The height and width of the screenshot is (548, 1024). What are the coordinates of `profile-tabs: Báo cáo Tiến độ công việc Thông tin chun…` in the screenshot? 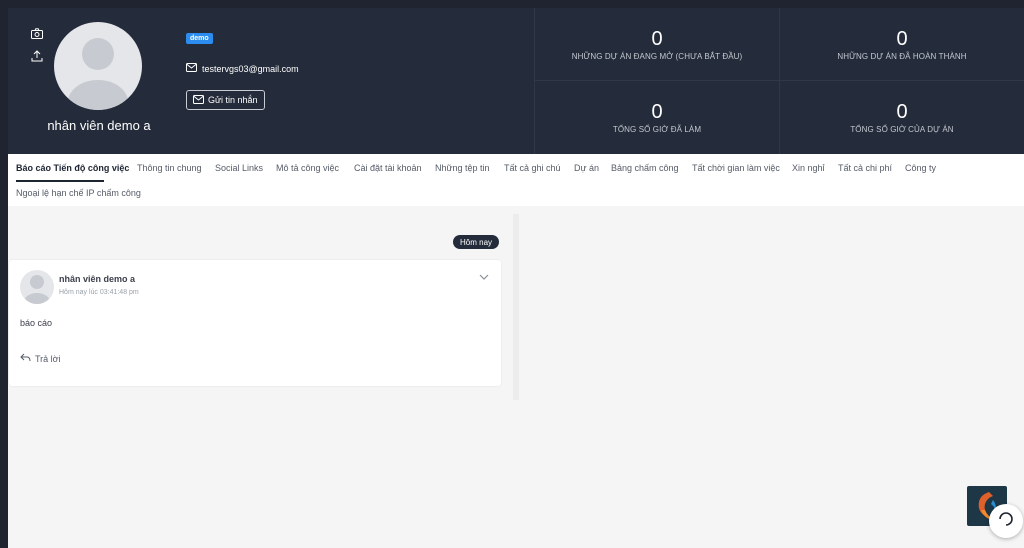 It's located at (516, 180).